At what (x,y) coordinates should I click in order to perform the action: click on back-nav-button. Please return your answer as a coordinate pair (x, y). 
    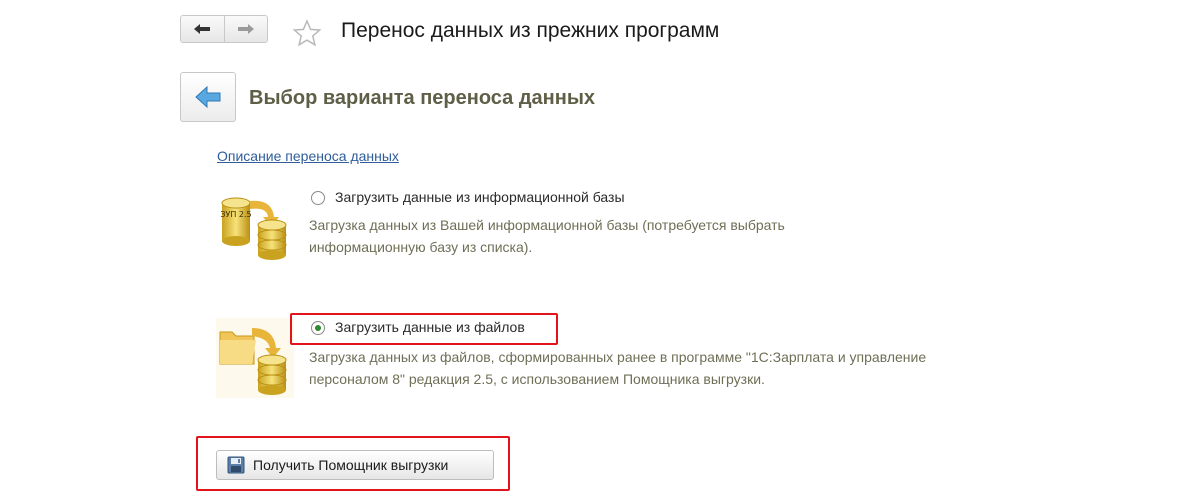
    Looking at the image, I should click on (202, 29).